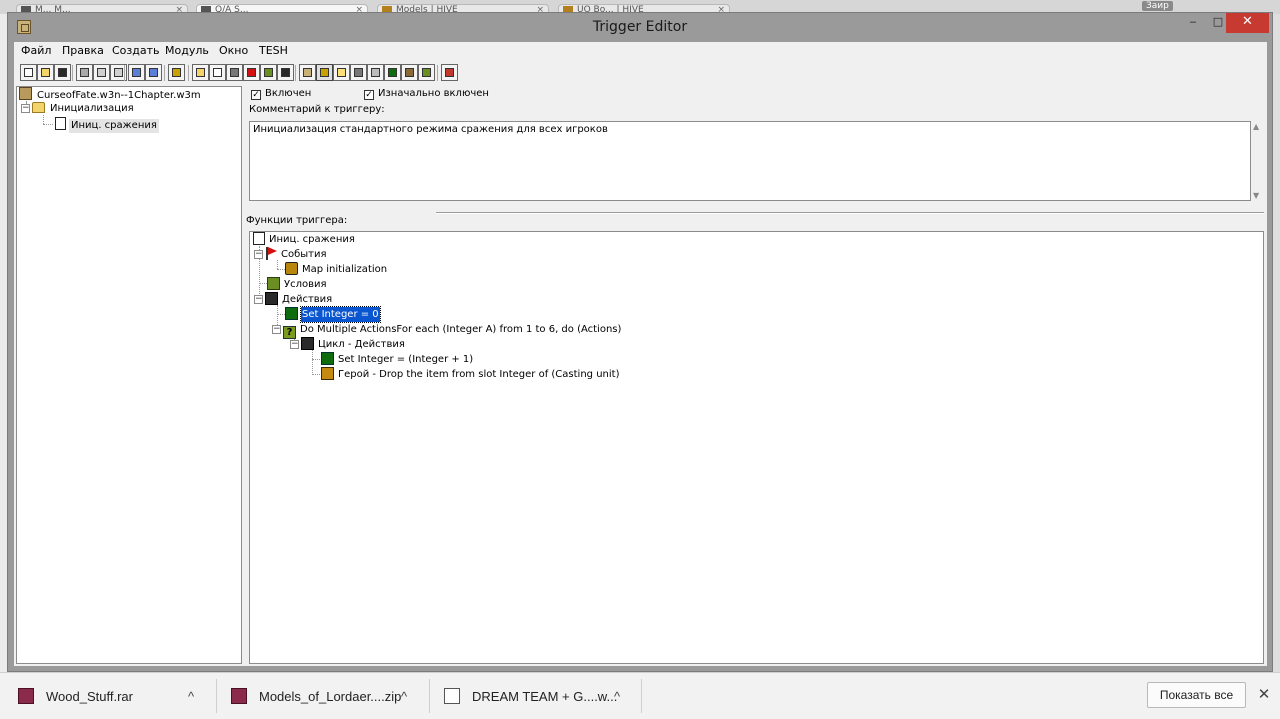 Image resolution: width=1280 pixels, height=719 pixels. Describe the element at coordinates (1193, 23) in the screenshot. I see `minimize-button: ‒` at that location.